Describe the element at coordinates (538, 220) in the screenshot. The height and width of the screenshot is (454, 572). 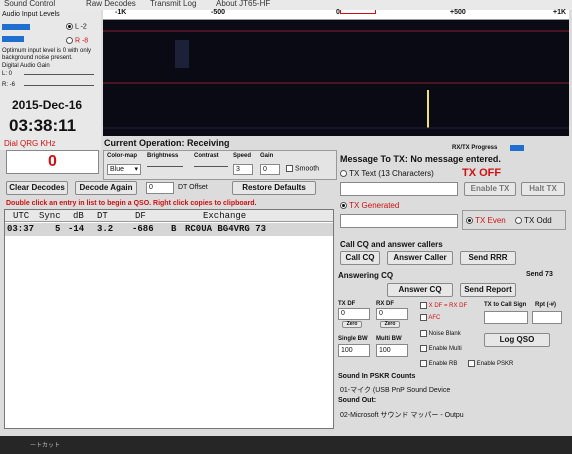
I see `tx-odd-label: TX Odd` at that location.